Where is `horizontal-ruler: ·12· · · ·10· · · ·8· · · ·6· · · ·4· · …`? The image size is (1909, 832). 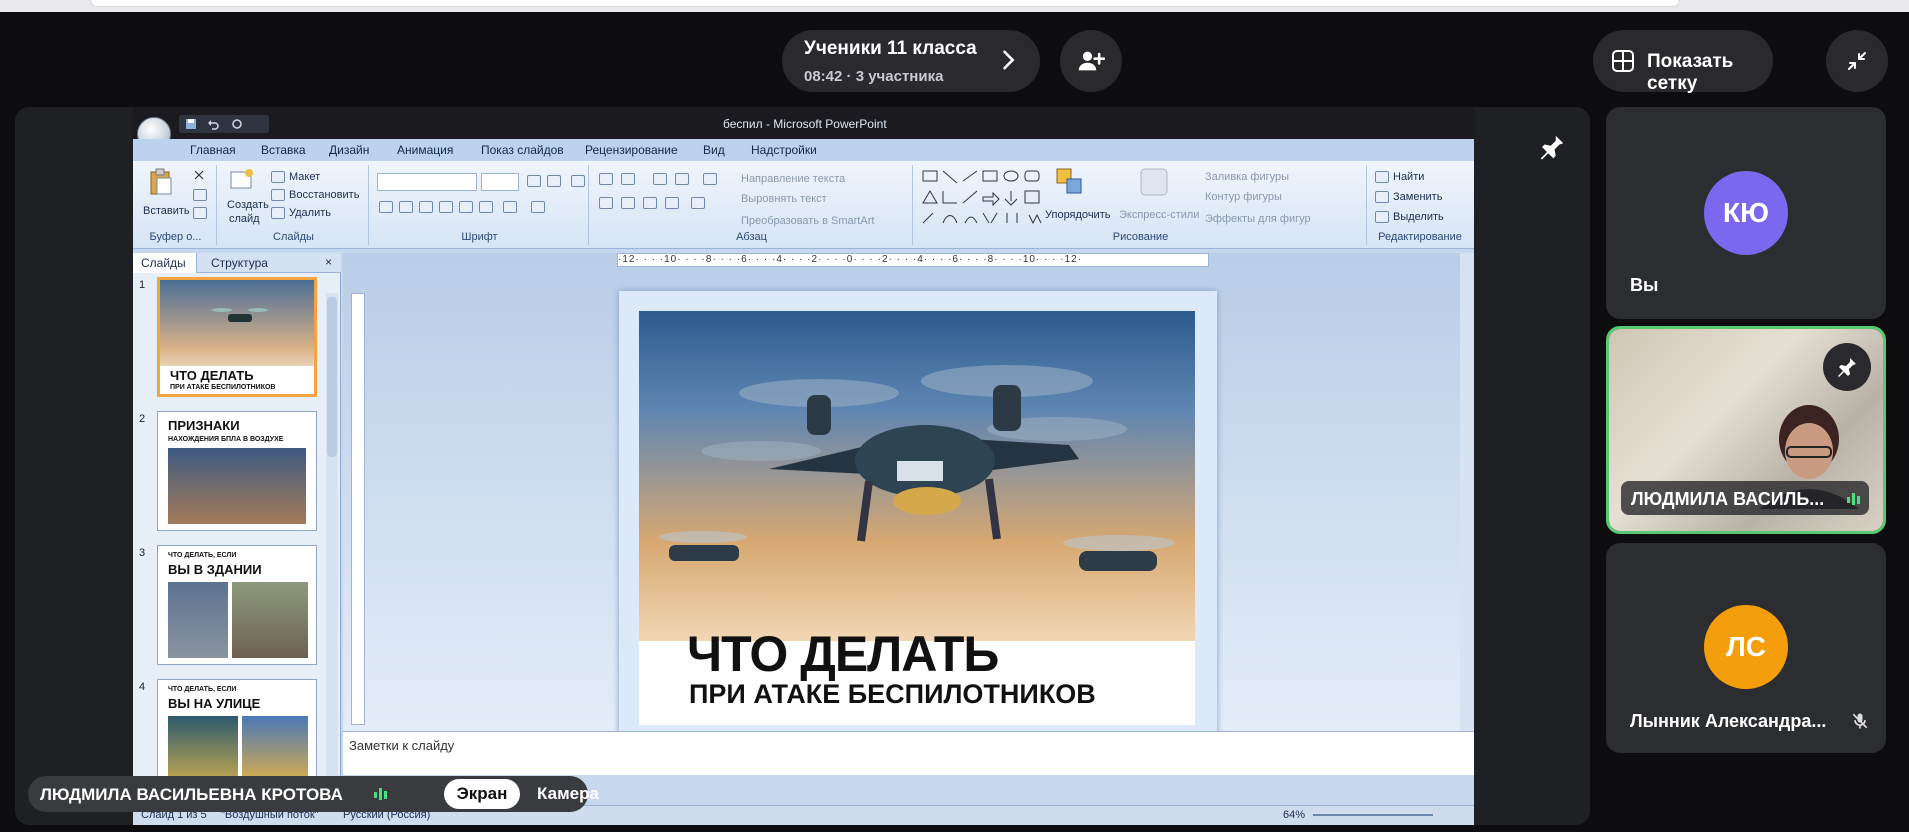
horizontal-ruler: ·12· · · ·10· · · ·8· · · ·6· · · ·4· · … is located at coordinates (913, 260).